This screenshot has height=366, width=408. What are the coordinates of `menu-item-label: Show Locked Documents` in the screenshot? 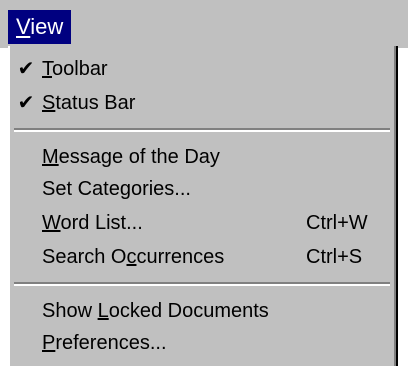 It's located at (155, 311).